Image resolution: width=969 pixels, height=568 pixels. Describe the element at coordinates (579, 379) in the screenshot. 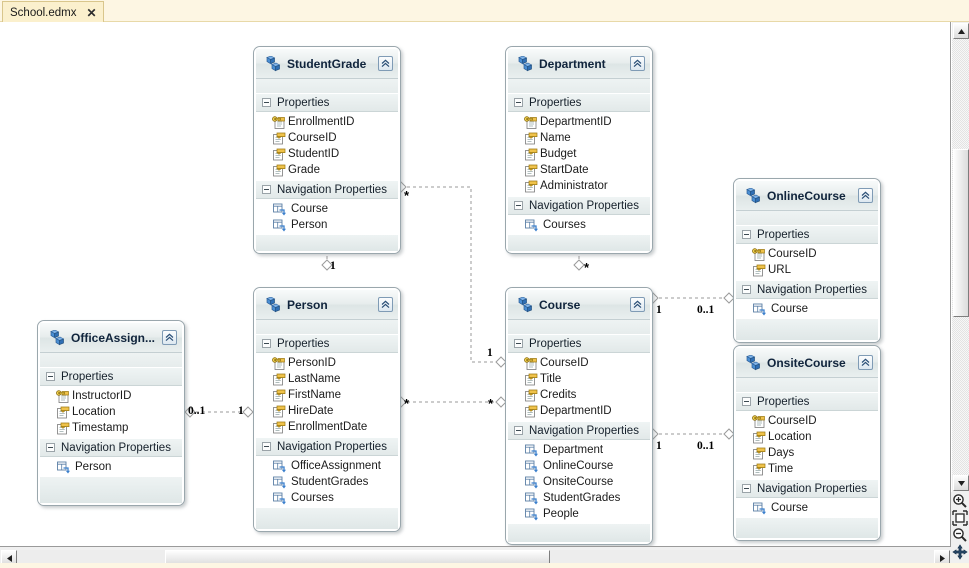

I see `property-row: Title` at that location.